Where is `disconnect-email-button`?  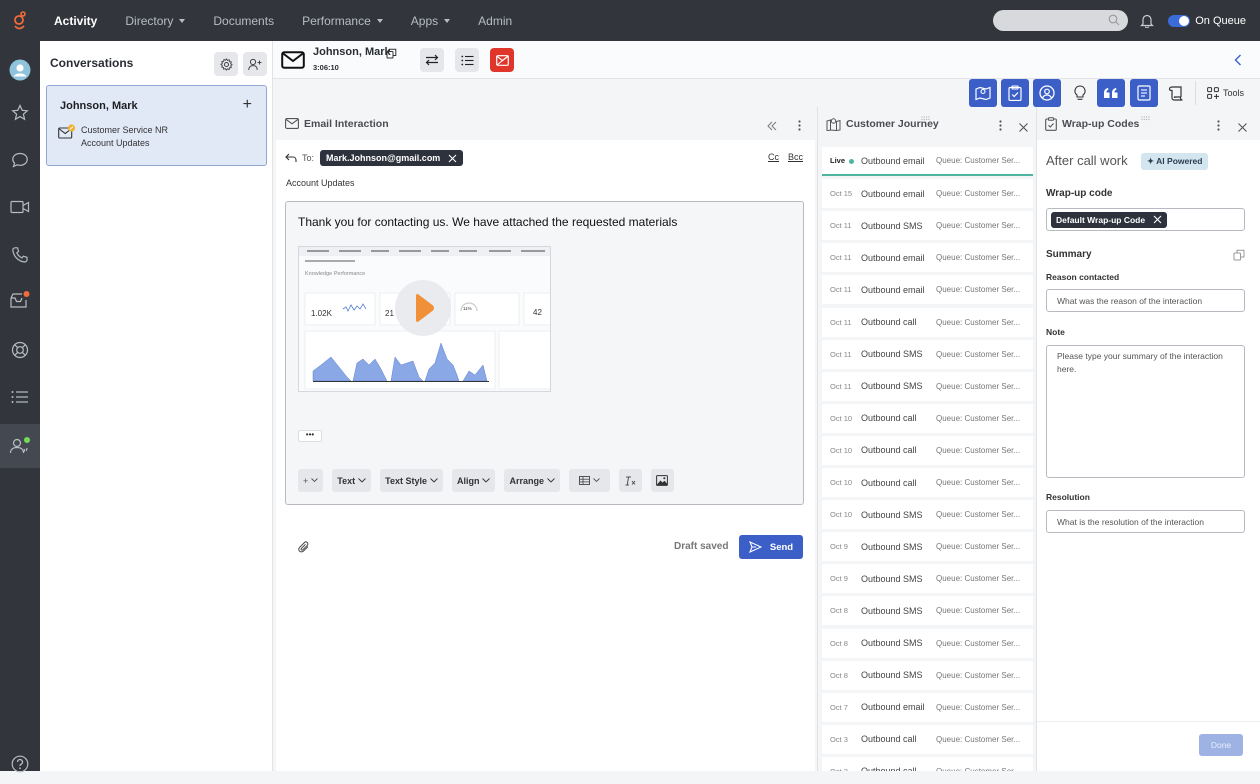 disconnect-email-button is located at coordinates (502, 60).